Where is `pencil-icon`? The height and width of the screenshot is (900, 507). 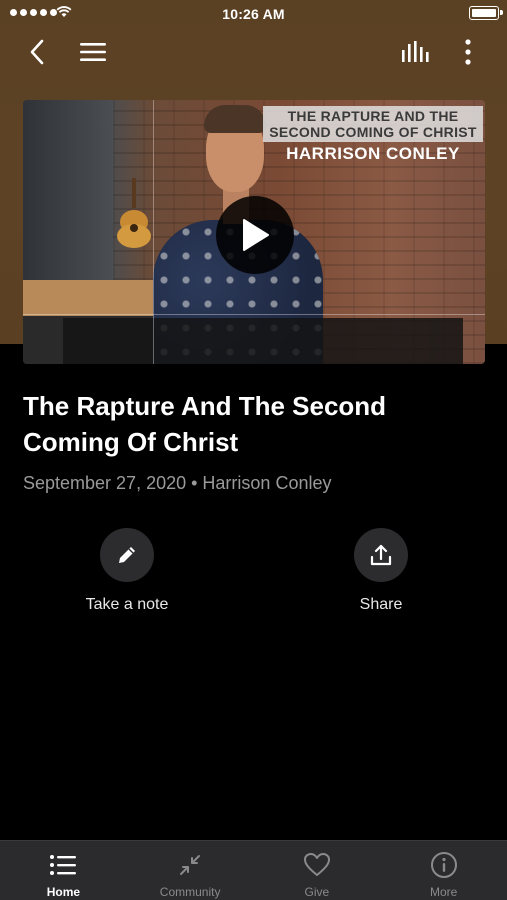 pencil-icon is located at coordinates (127, 555).